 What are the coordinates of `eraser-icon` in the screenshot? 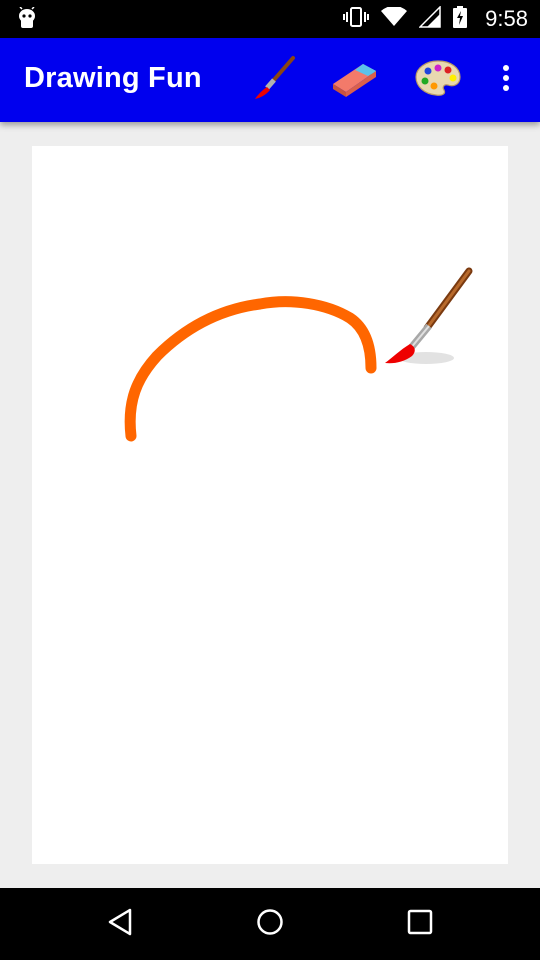 It's located at (354, 80).